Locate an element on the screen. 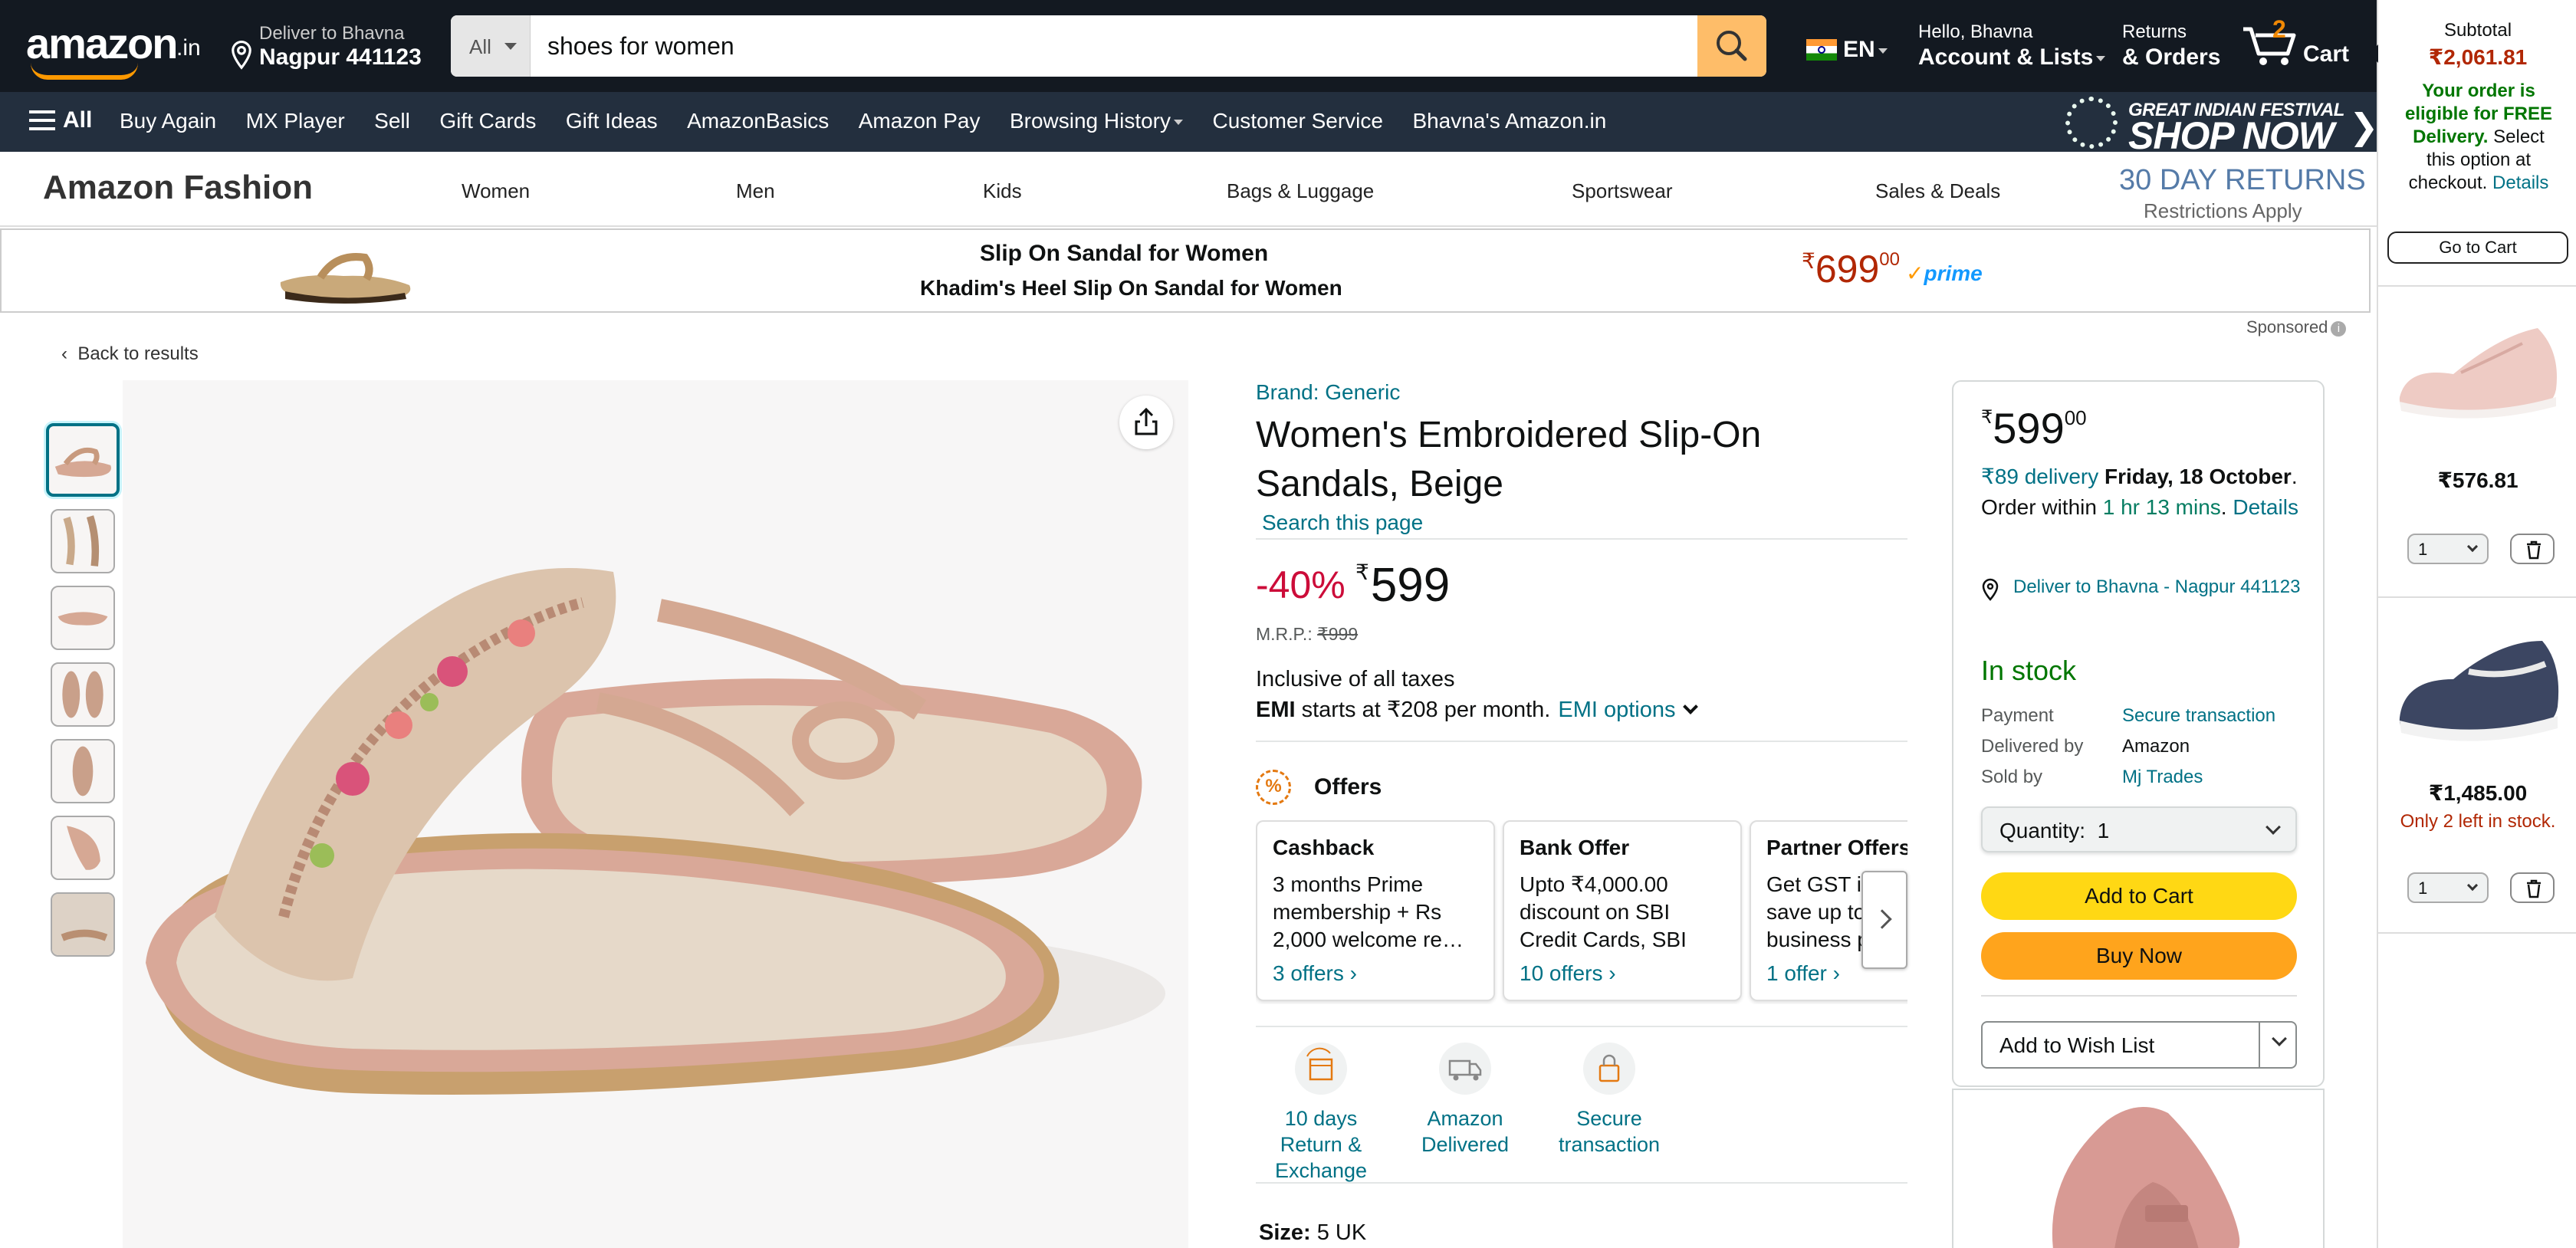 The width and height of the screenshot is (2576, 1248). payment-value-link: Secure transaction is located at coordinates (2198, 716).